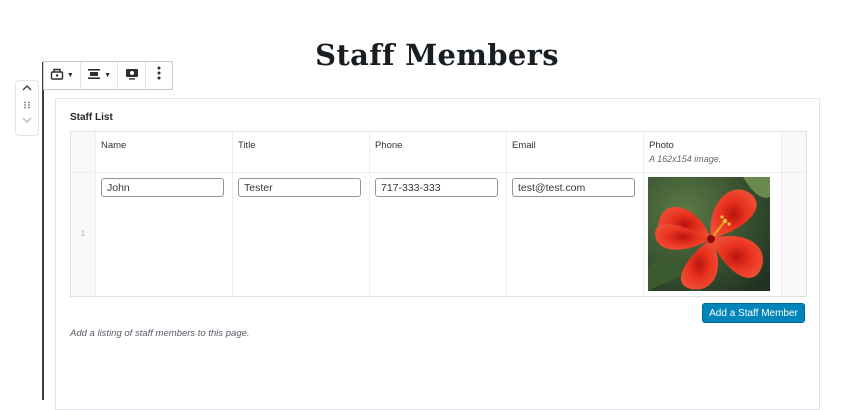  Describe the element at coordinates (83, 233) in the screenshot. I see `row-number: 1` at that location.